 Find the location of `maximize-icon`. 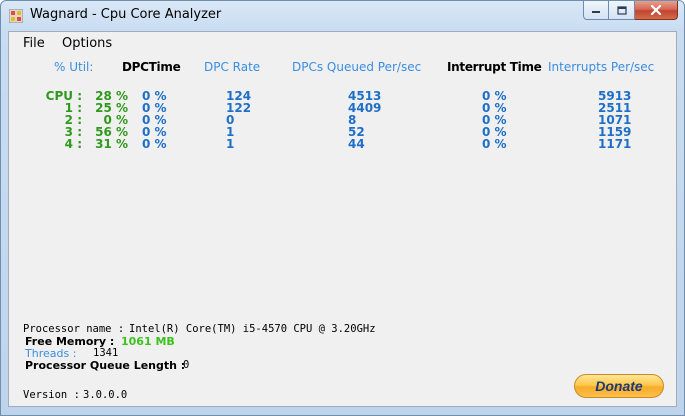

maximize-icon is located at coordinates (621, 10).